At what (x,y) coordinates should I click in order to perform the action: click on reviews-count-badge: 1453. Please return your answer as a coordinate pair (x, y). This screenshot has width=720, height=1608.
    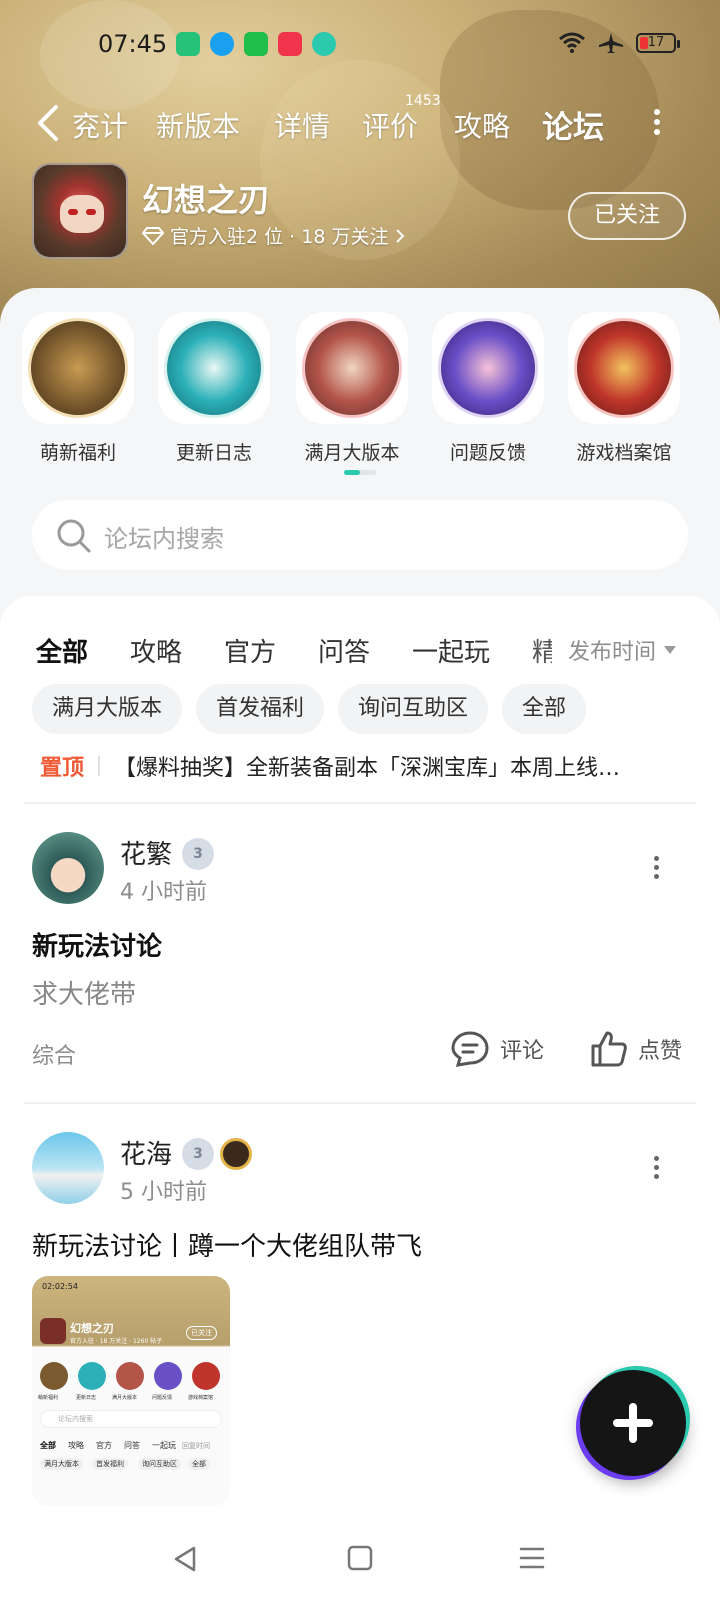
    Looking at the image, I should click on (423, 101).